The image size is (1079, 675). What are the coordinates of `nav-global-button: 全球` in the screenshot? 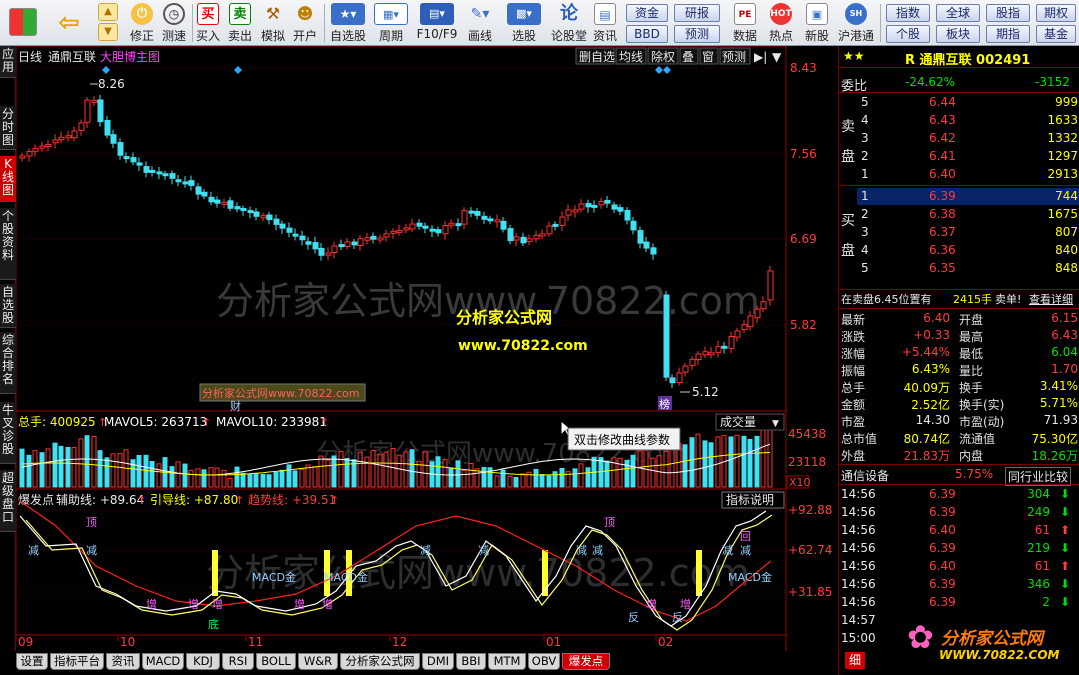 It's located at (958, 13).